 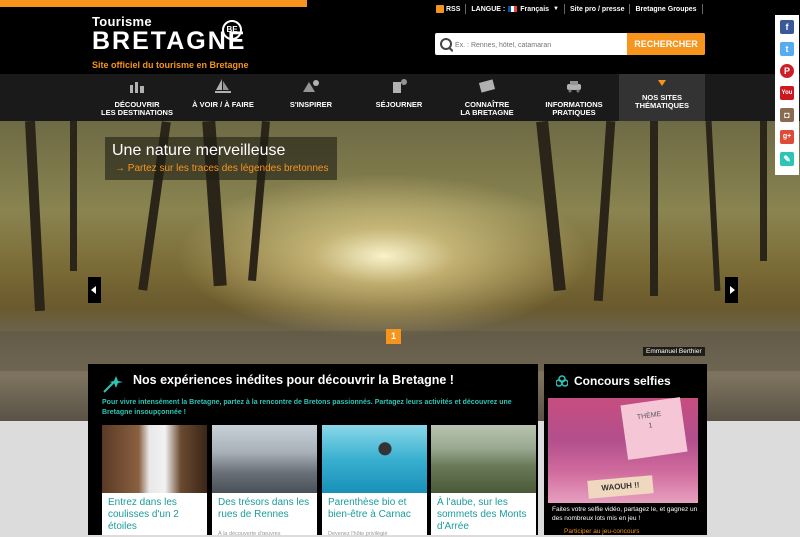 I want to click on experience-card: Entrez dans les coulisses d'un 2 étoiles, so click(x=154, y=480).